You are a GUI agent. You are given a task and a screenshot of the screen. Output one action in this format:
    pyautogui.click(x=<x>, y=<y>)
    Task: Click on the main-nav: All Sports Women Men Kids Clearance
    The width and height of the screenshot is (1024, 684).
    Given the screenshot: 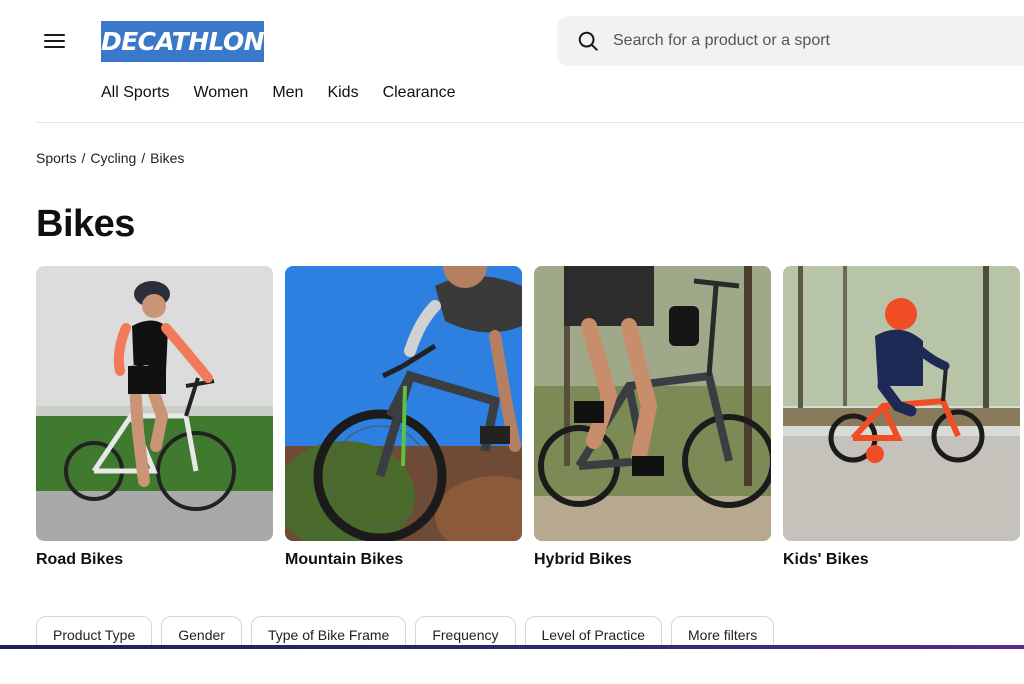 What is the action you would take?
    pyautogui.click(x=290, y=93)
    